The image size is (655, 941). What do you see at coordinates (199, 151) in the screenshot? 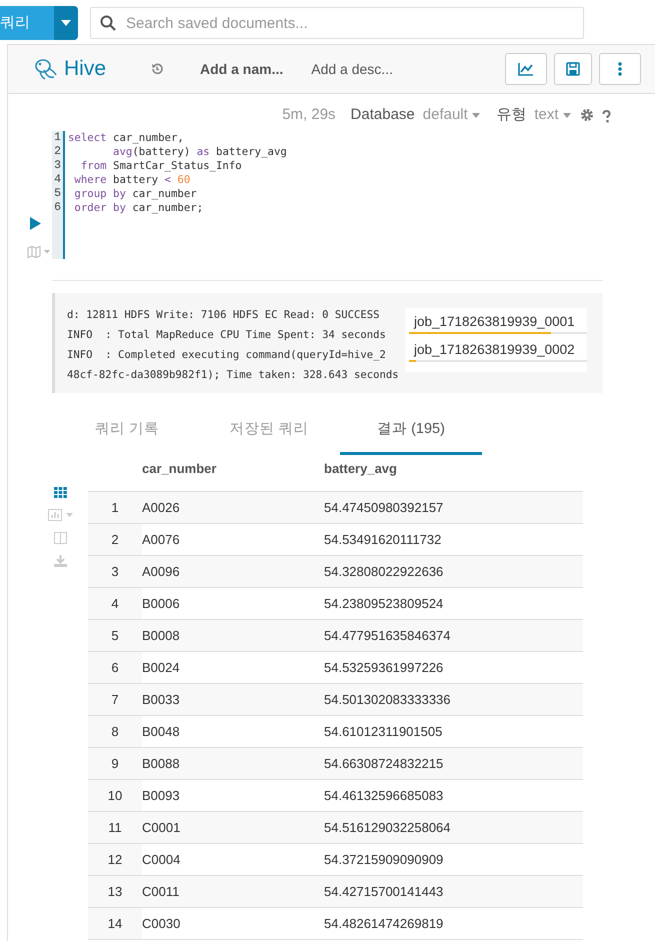
I see `code-line: avg(battery) as battery_avg` at bounding box center [199, 151].